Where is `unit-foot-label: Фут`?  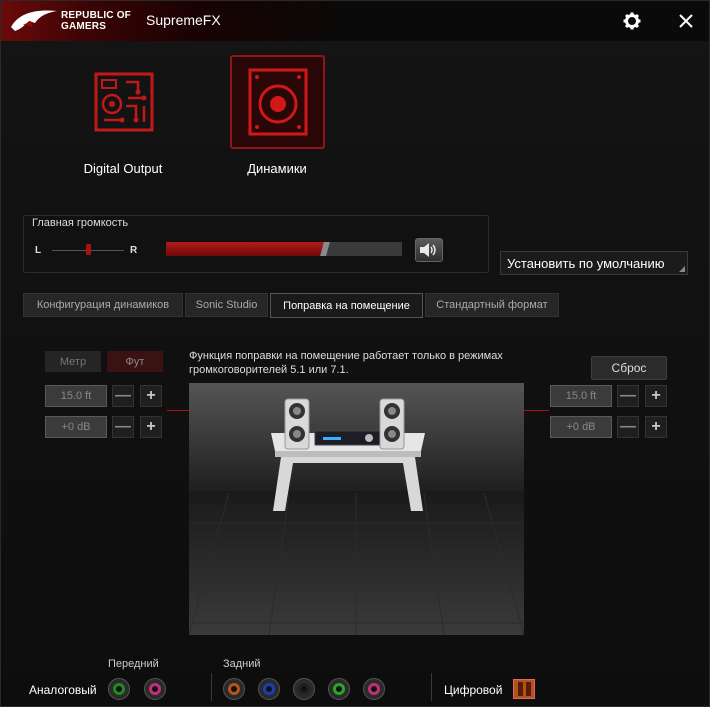 unit-foot-label: Фут is located at coordinates (135, 361).